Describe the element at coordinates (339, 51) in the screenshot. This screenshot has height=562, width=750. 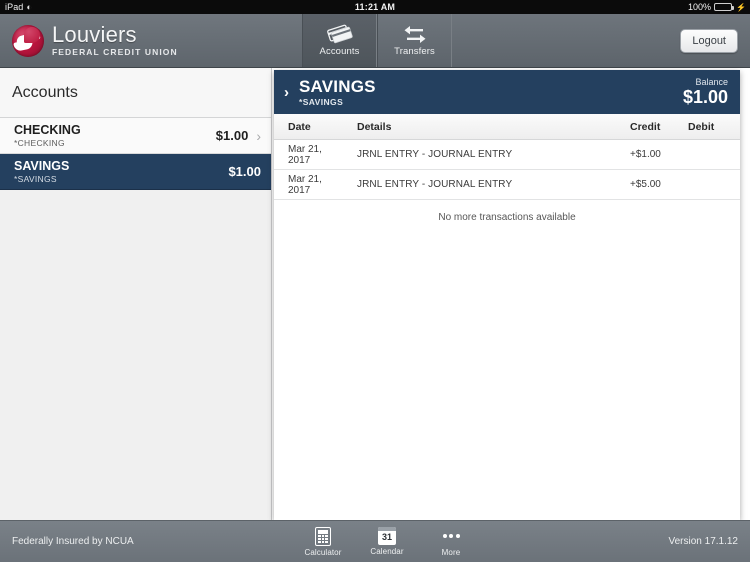
I see `tab-accounts-label: Accounts` at that location.